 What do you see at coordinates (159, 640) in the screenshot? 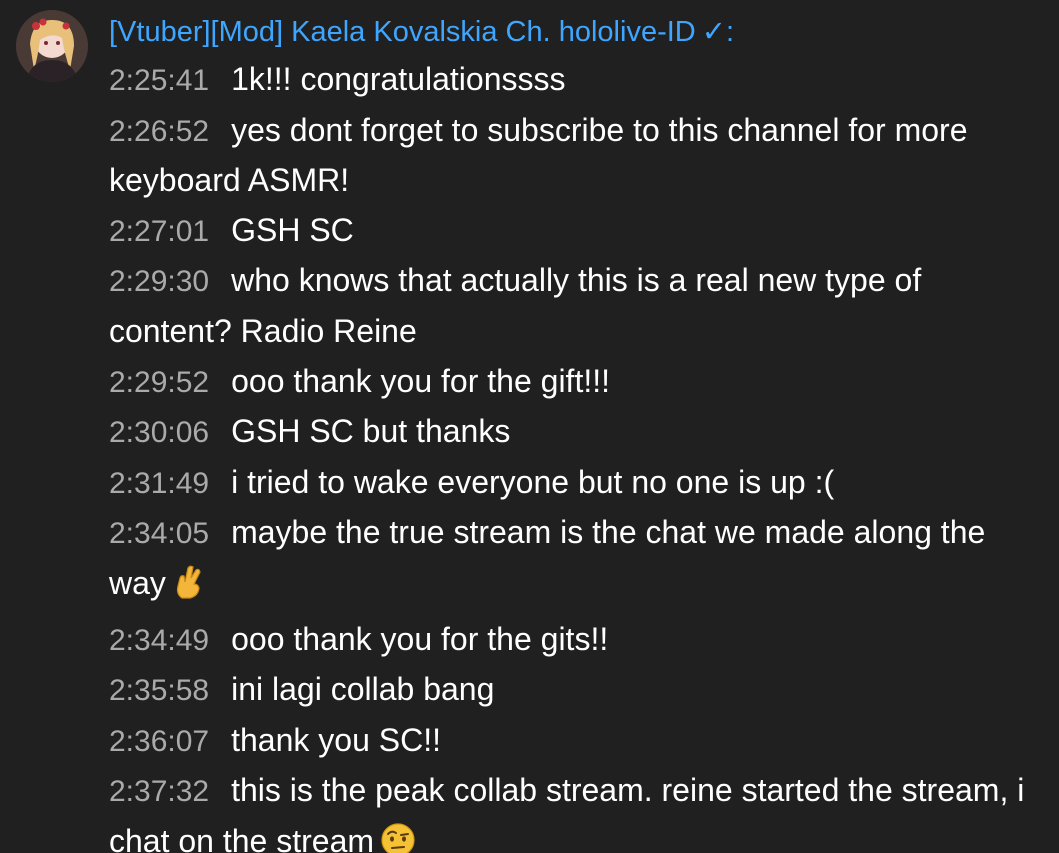
I see `message-timestamp: 2:34:49` at bounding box center [159, 640].